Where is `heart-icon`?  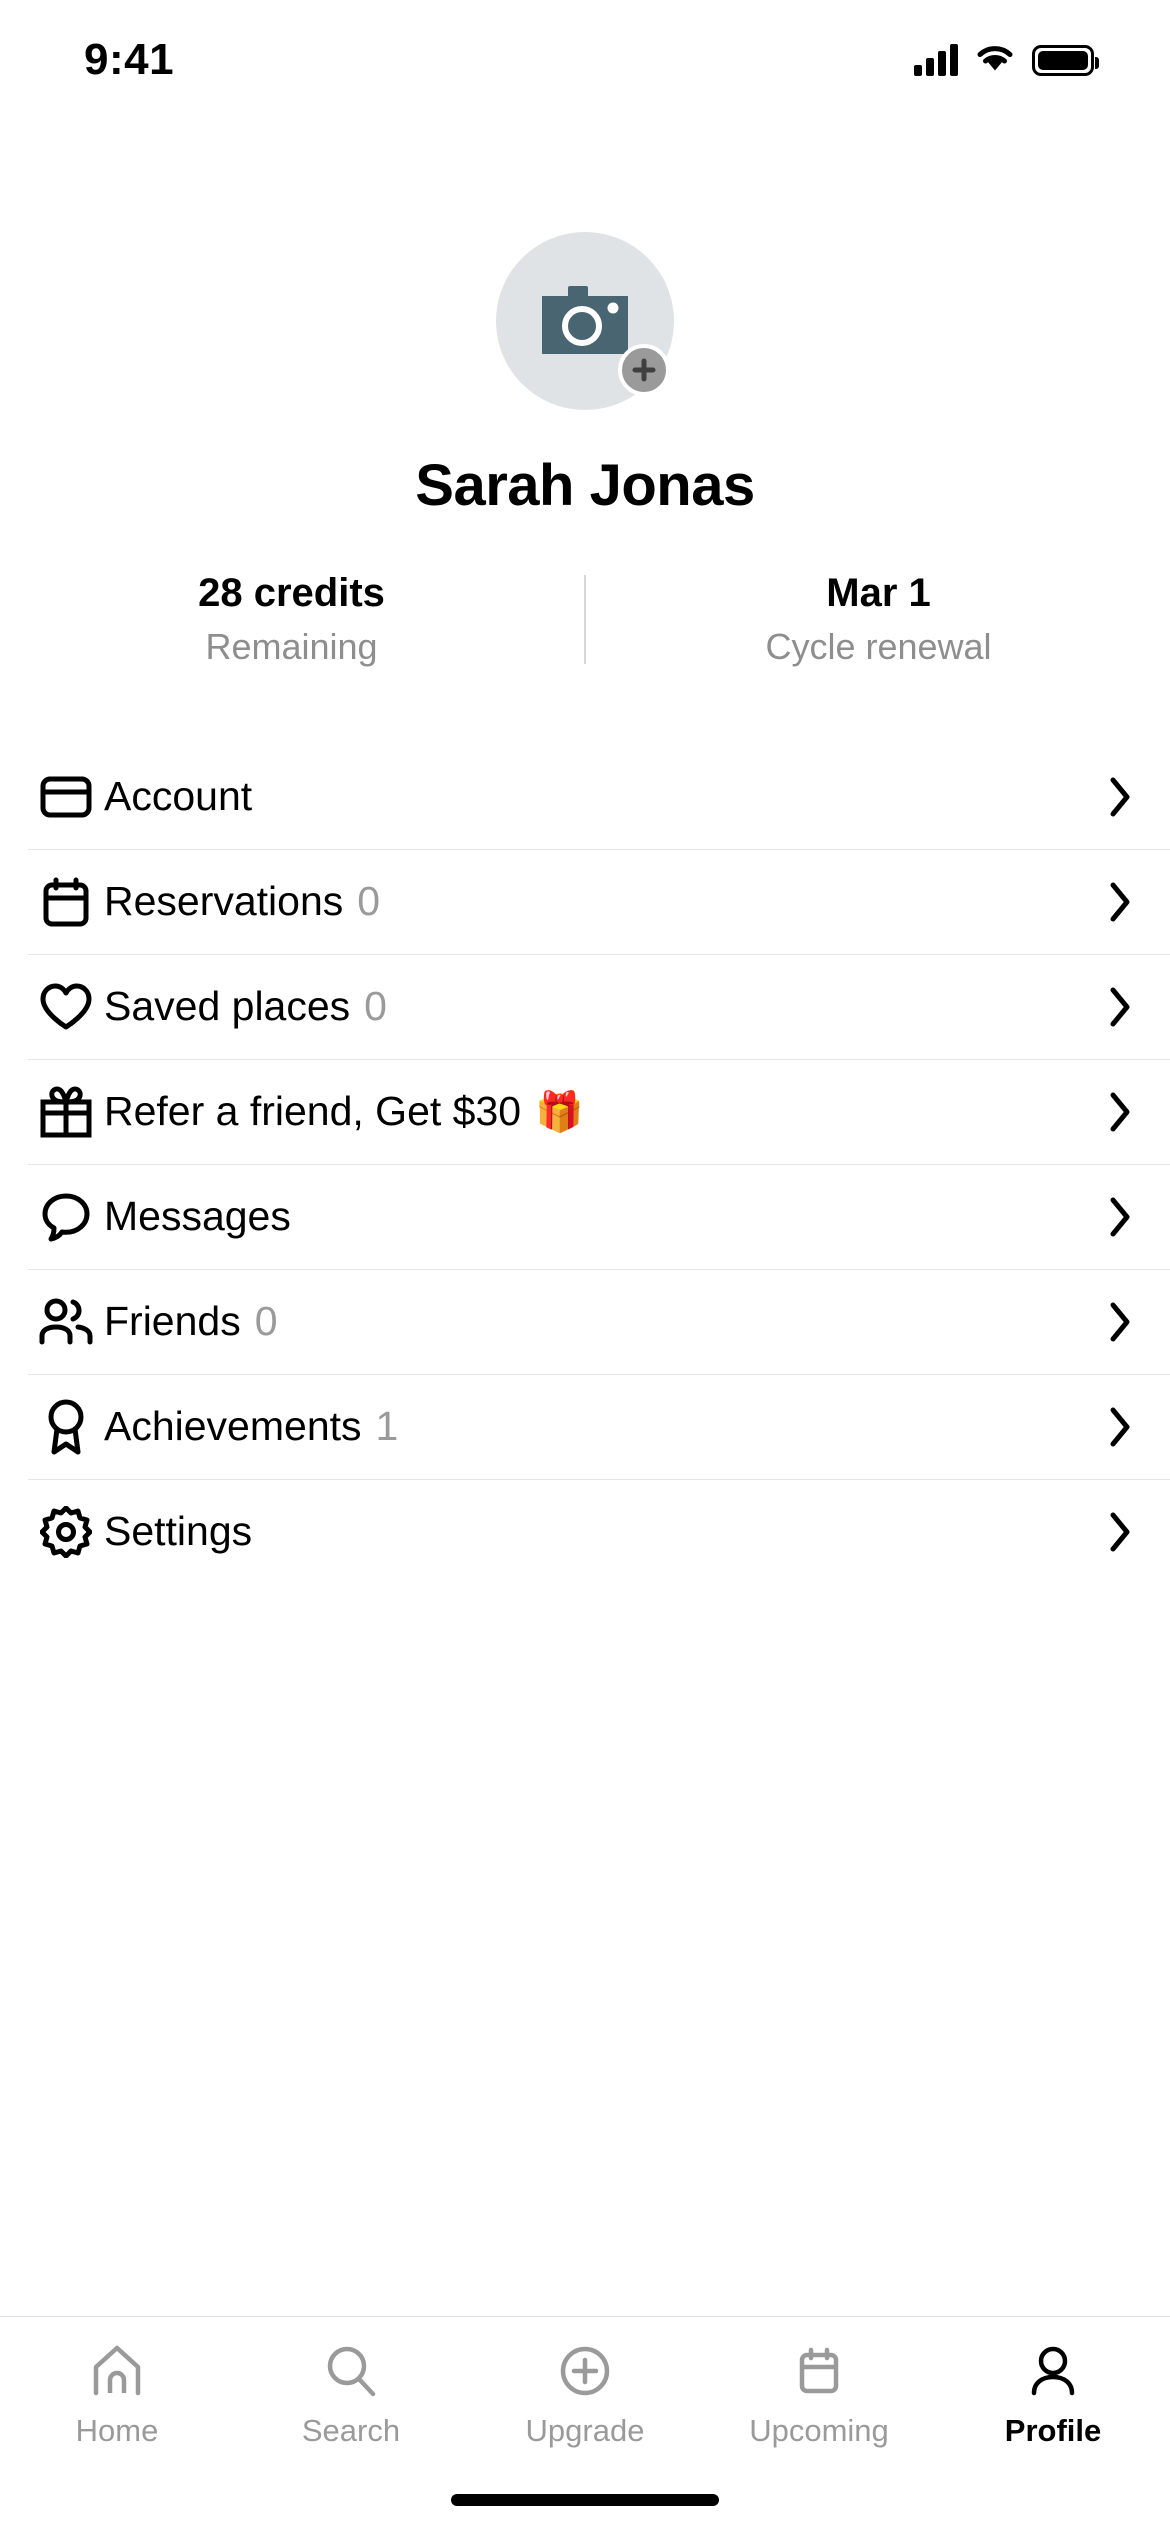 heart-icon is located at coordinates (66, 1007).